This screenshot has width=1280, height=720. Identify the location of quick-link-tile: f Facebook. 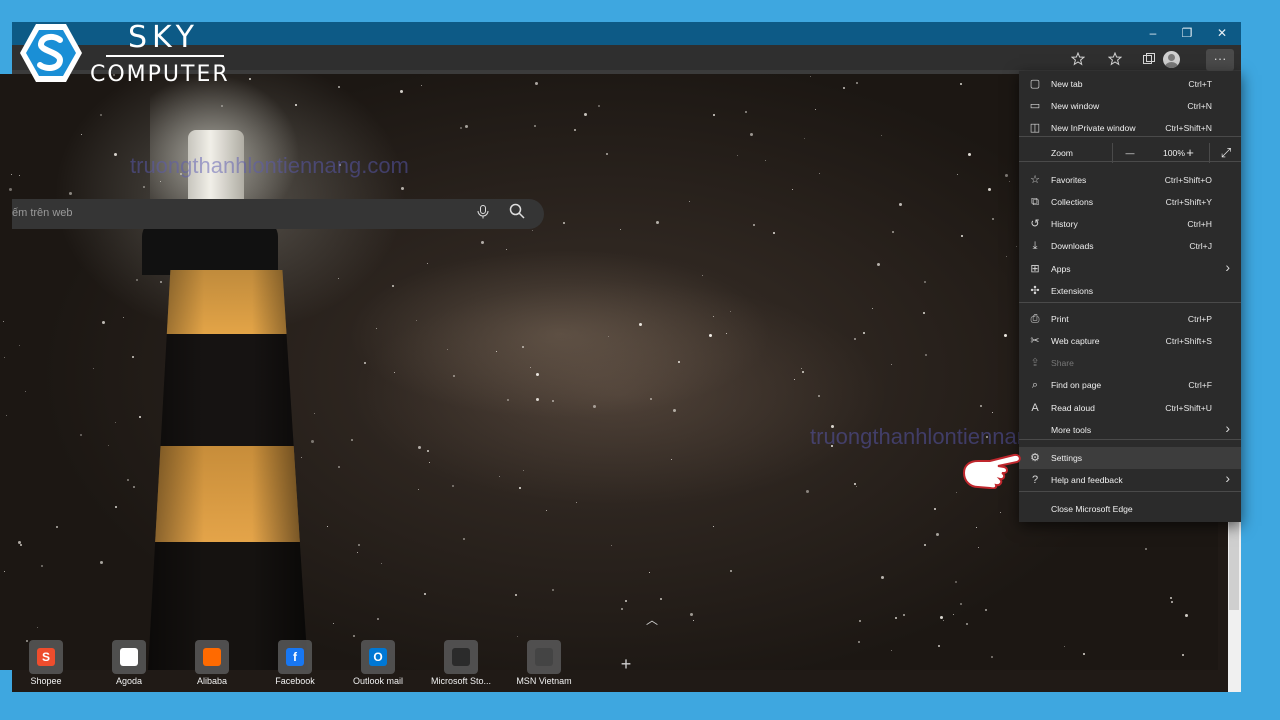
(295, 663).